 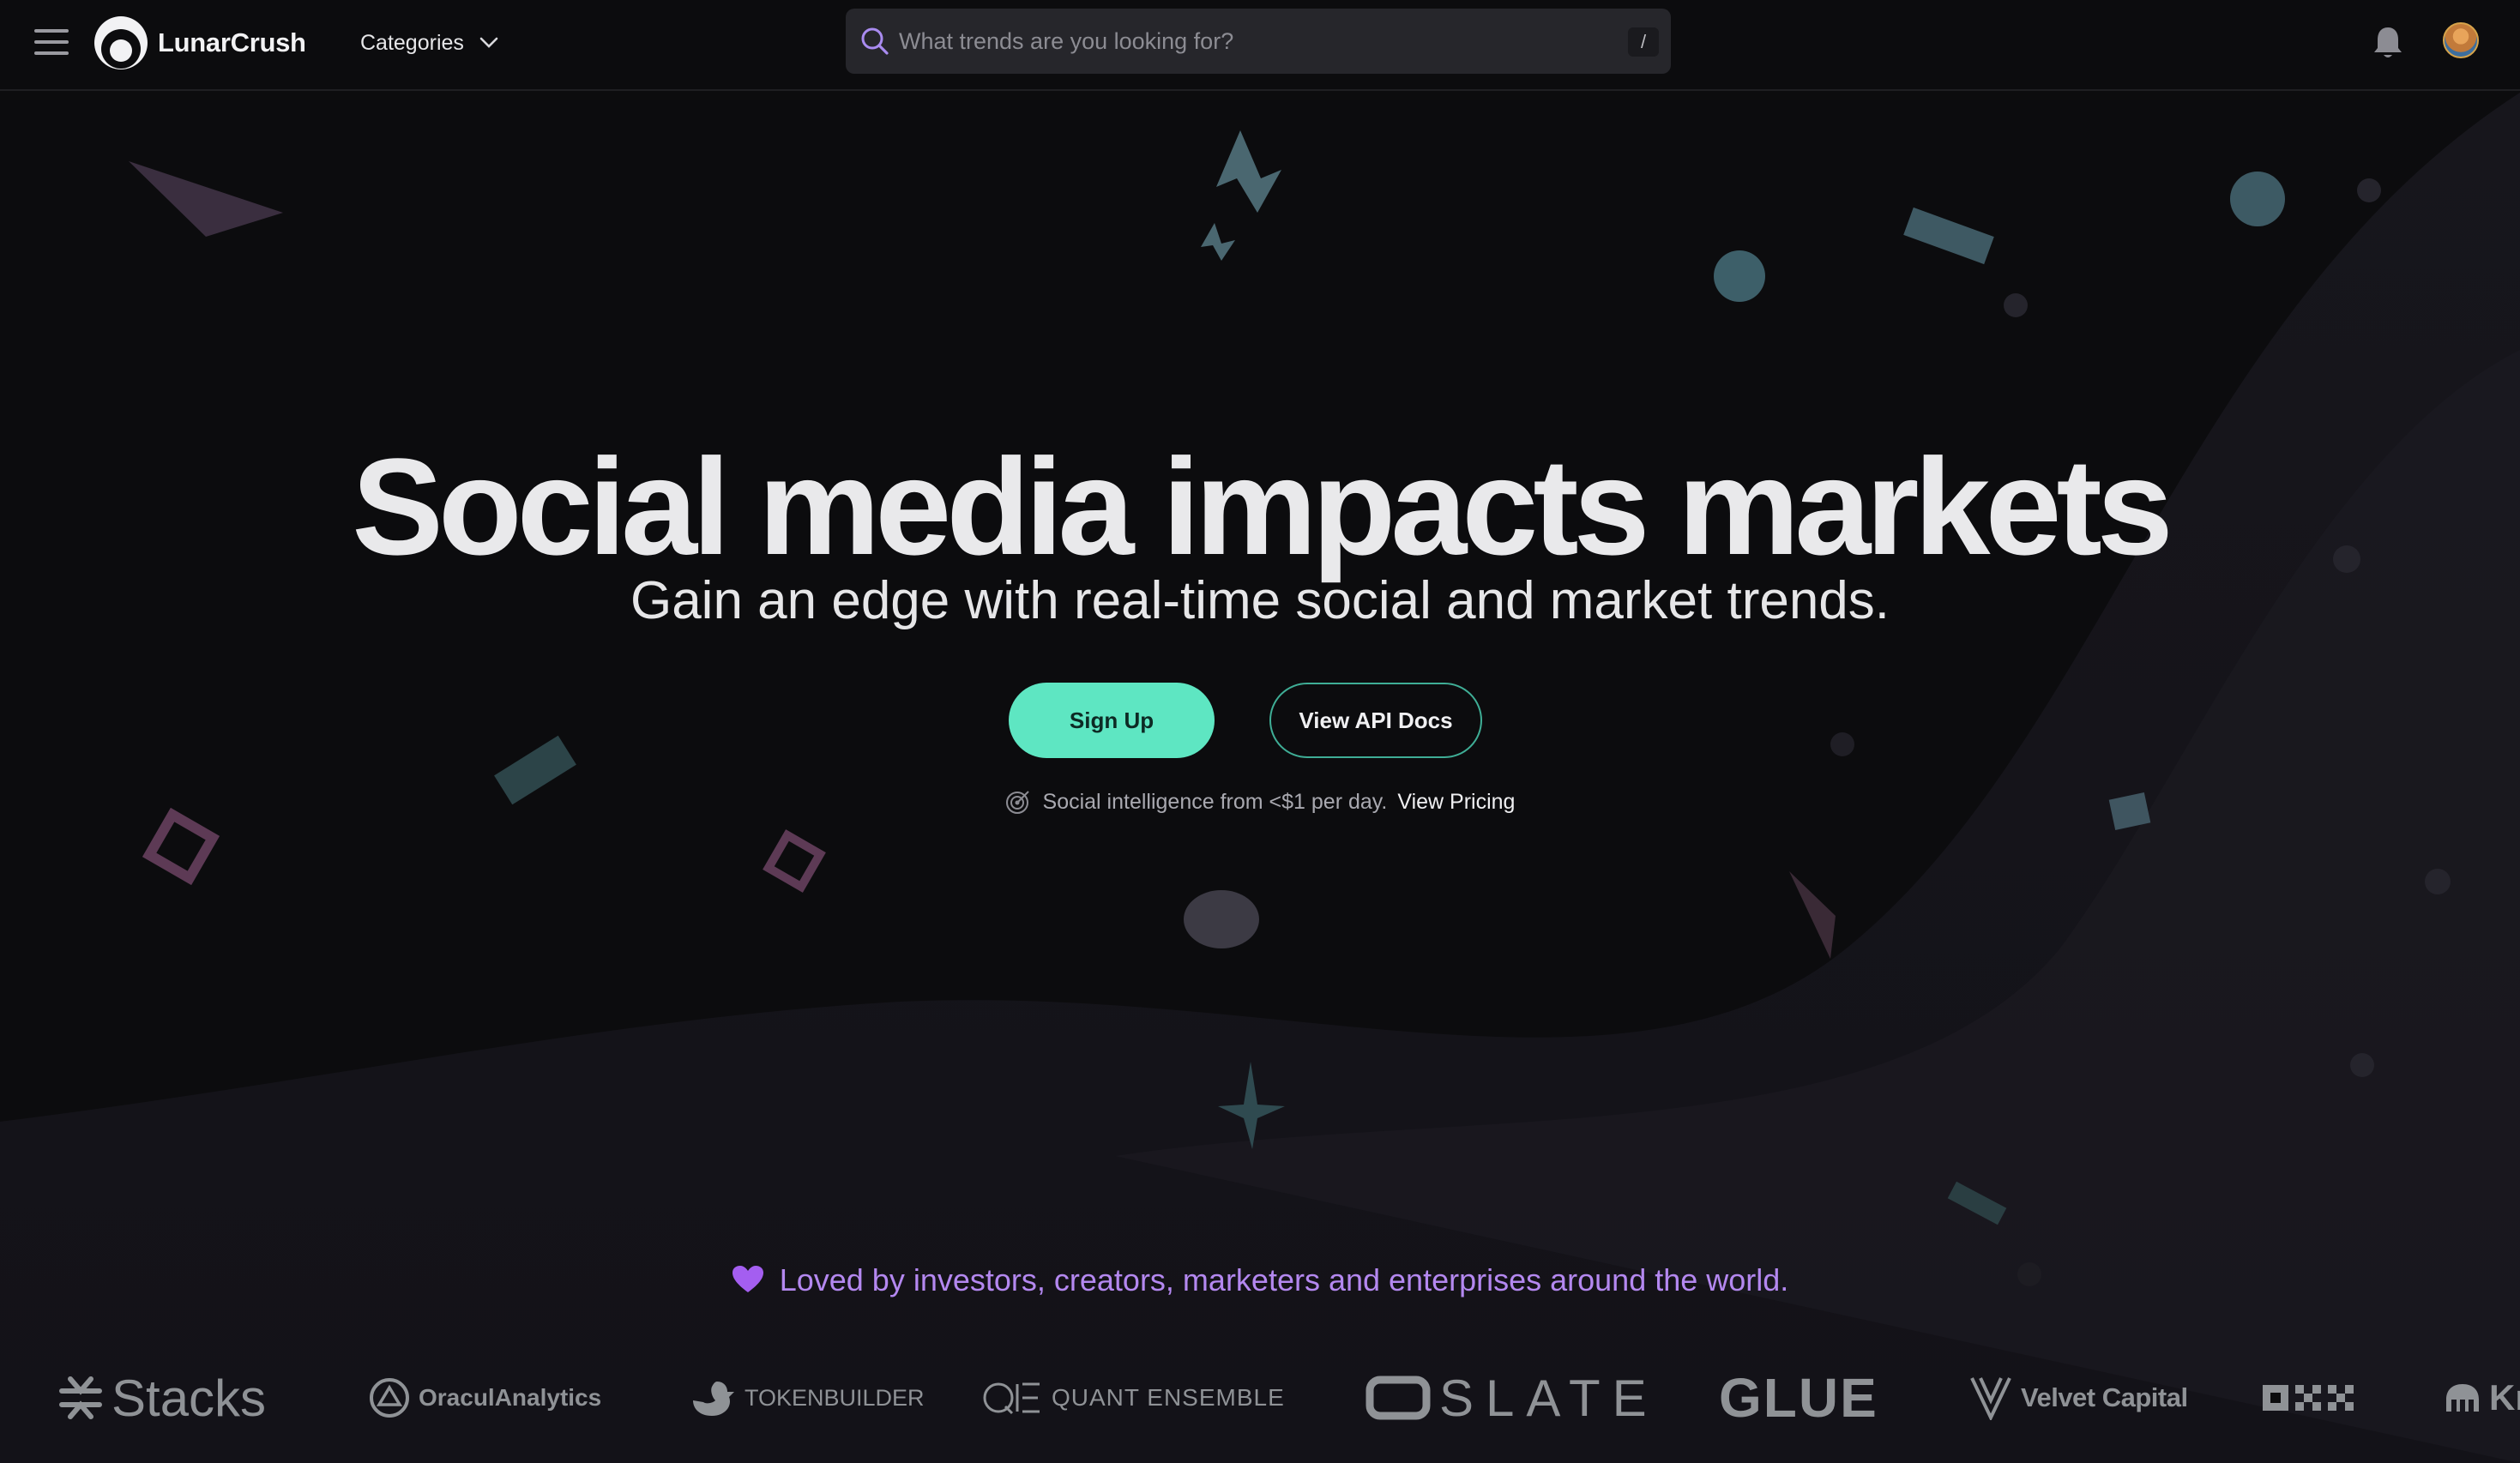 I want to click on glue-logo: GLUE, so click(x=1799, y=1398).